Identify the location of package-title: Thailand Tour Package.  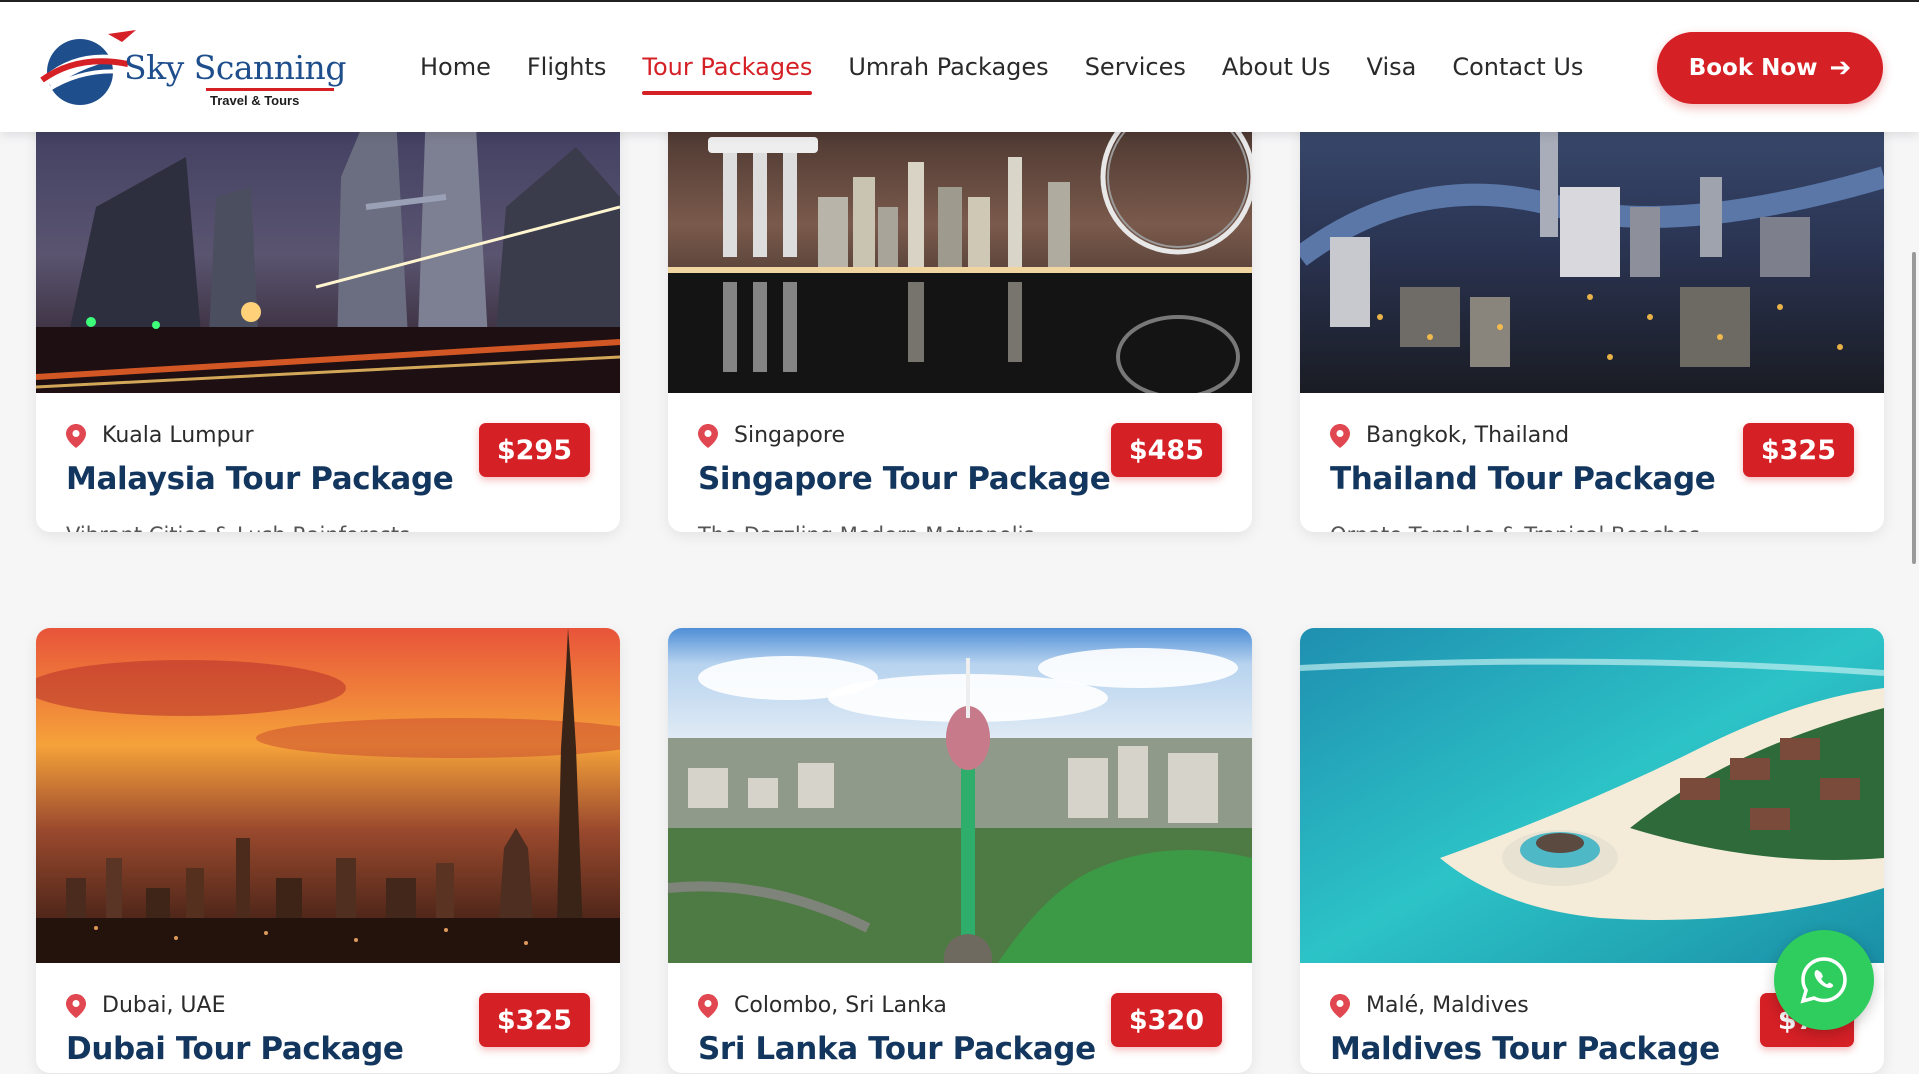
(1523, 479).